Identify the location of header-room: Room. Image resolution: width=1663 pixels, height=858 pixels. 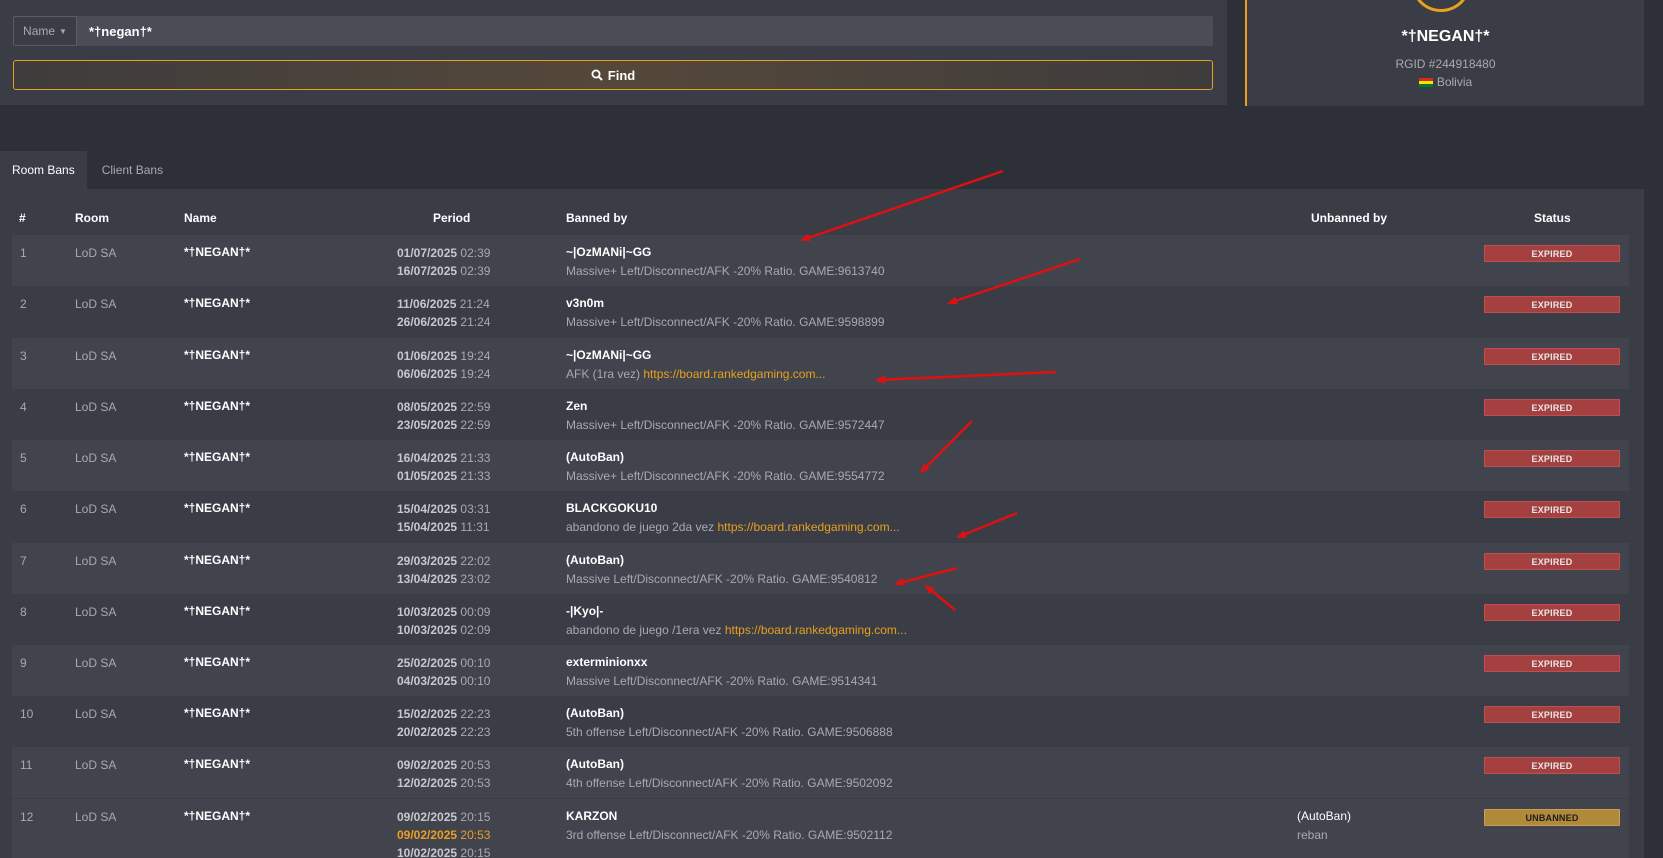
(92, 218).